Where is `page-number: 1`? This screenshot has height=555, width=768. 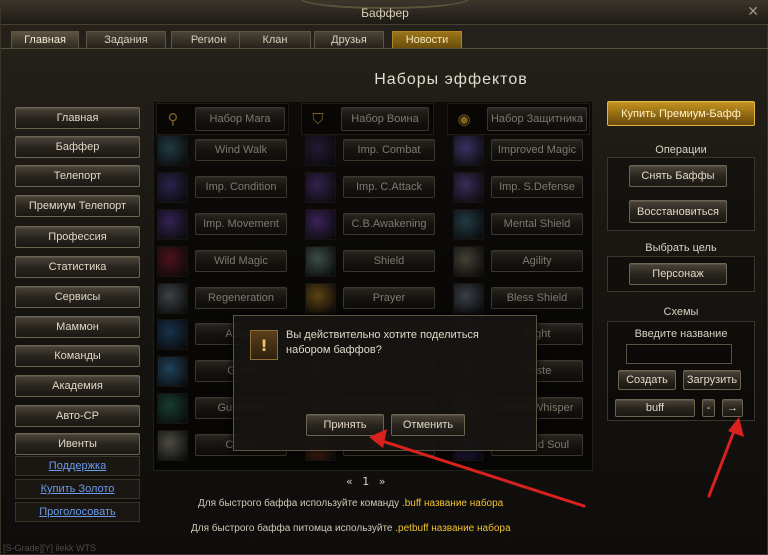
page-number: 1 is located at coordinates (366, 481).